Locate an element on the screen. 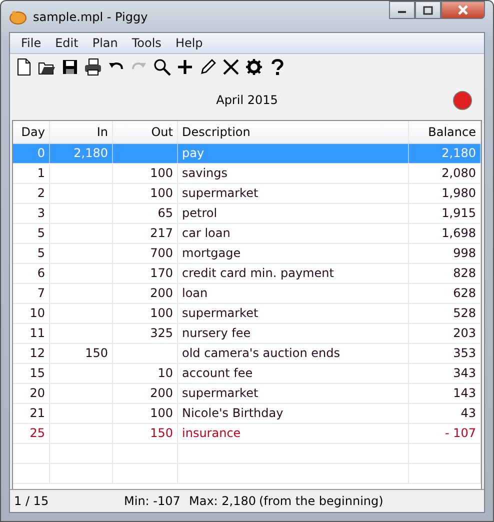  table-cell: 1,915 is located at coordinates (445, 213).